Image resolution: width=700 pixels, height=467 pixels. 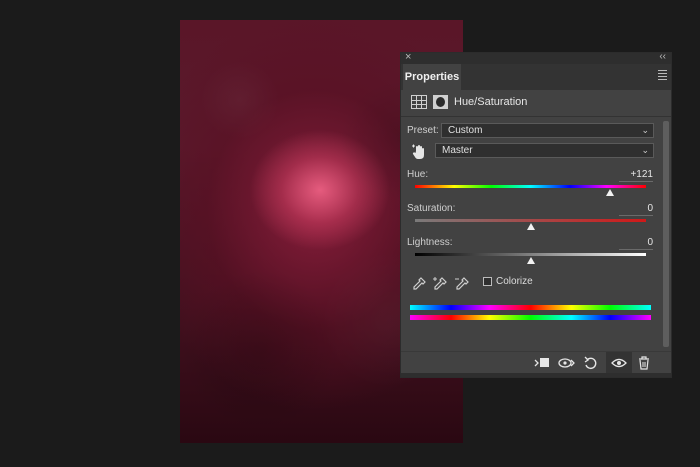 What do you see at coordinates (536, 375) in the screenshot?
I see `panel-bottom-edge` at bounding box center [536, 375].